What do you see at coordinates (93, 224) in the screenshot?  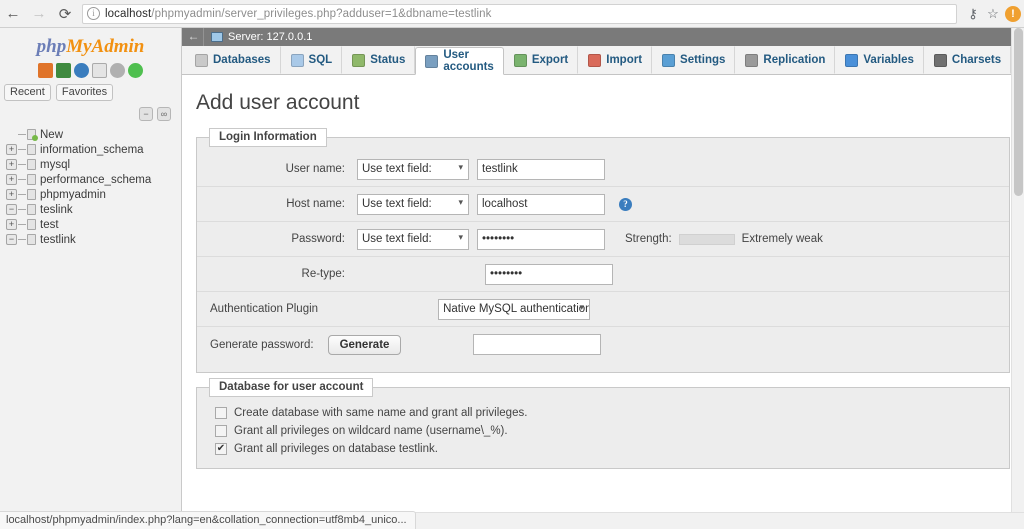 I see `tree-item-test: + test` at bounding box center [93, 224].